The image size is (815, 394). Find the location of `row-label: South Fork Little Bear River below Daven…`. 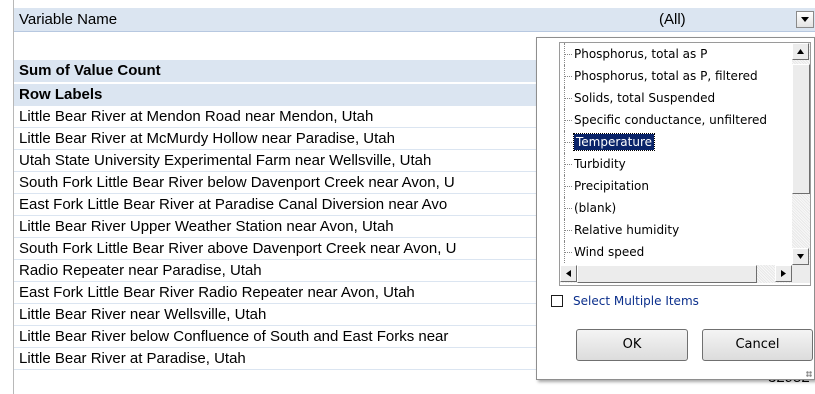

row-label: South Fork Little Bear River below Daven… is located at coordinates (237, 182).